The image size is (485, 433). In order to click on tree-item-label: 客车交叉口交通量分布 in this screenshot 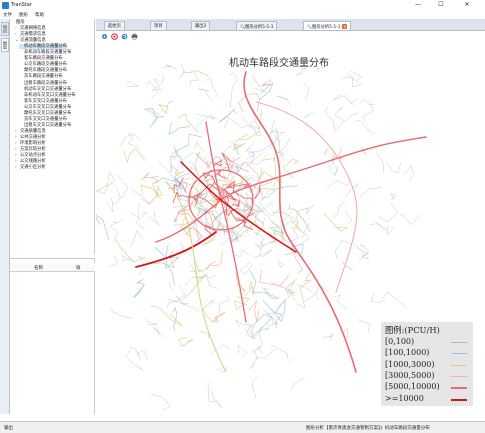, I will do `click(45, 101)`.